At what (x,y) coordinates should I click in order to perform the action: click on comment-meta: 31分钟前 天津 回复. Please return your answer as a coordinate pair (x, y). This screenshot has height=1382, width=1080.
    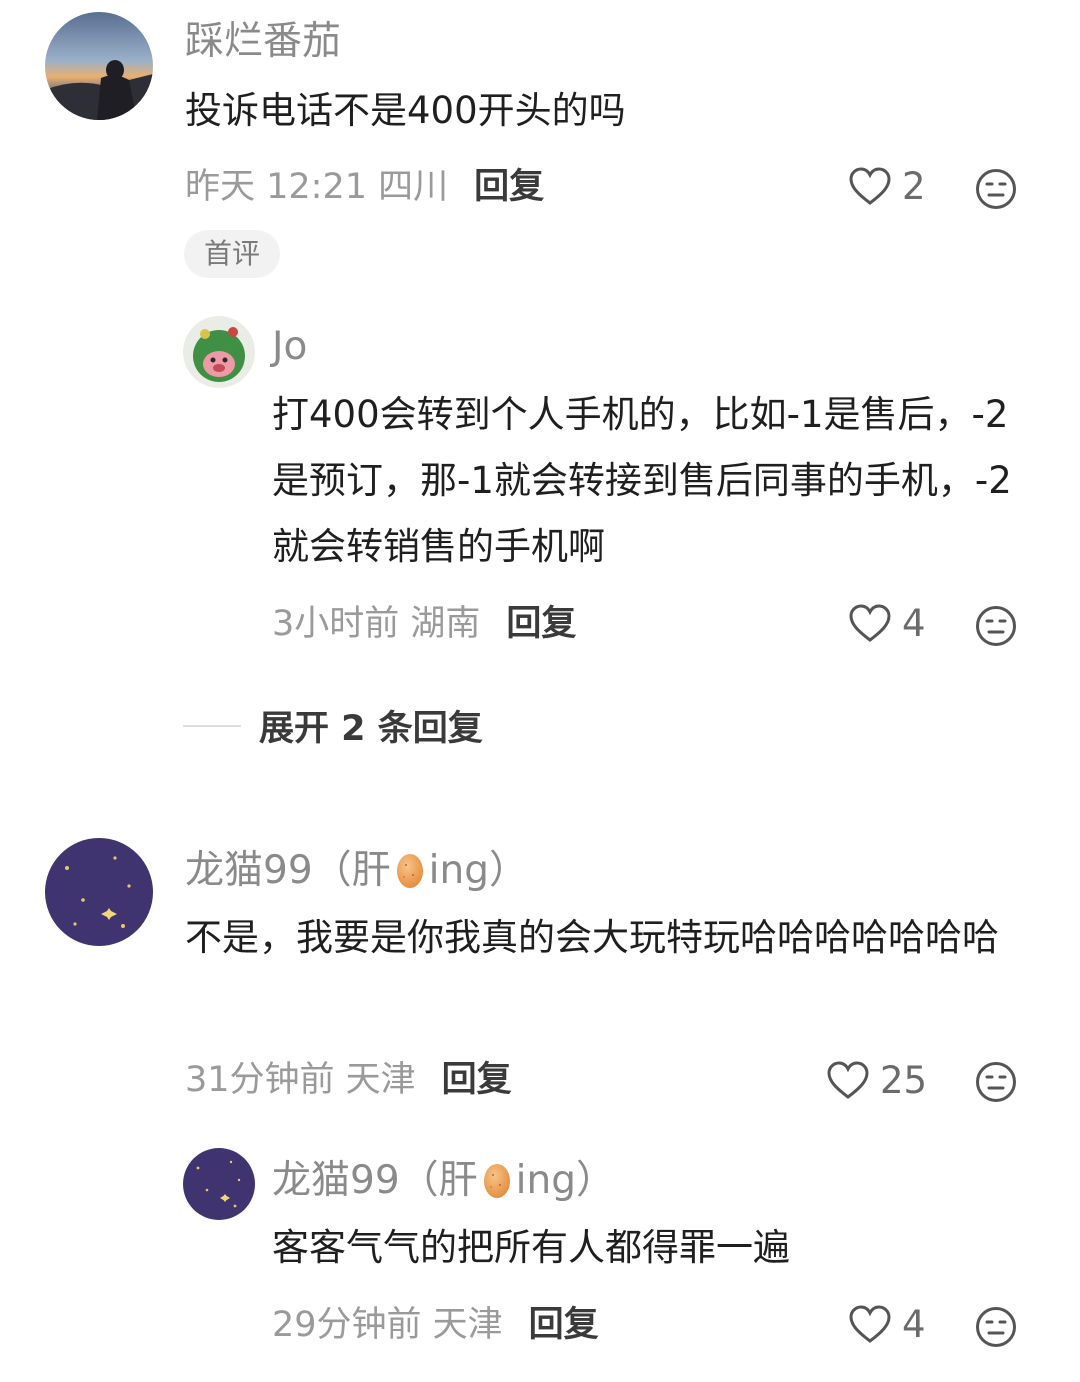
    Looking at the image, I should click on (348, 1080).